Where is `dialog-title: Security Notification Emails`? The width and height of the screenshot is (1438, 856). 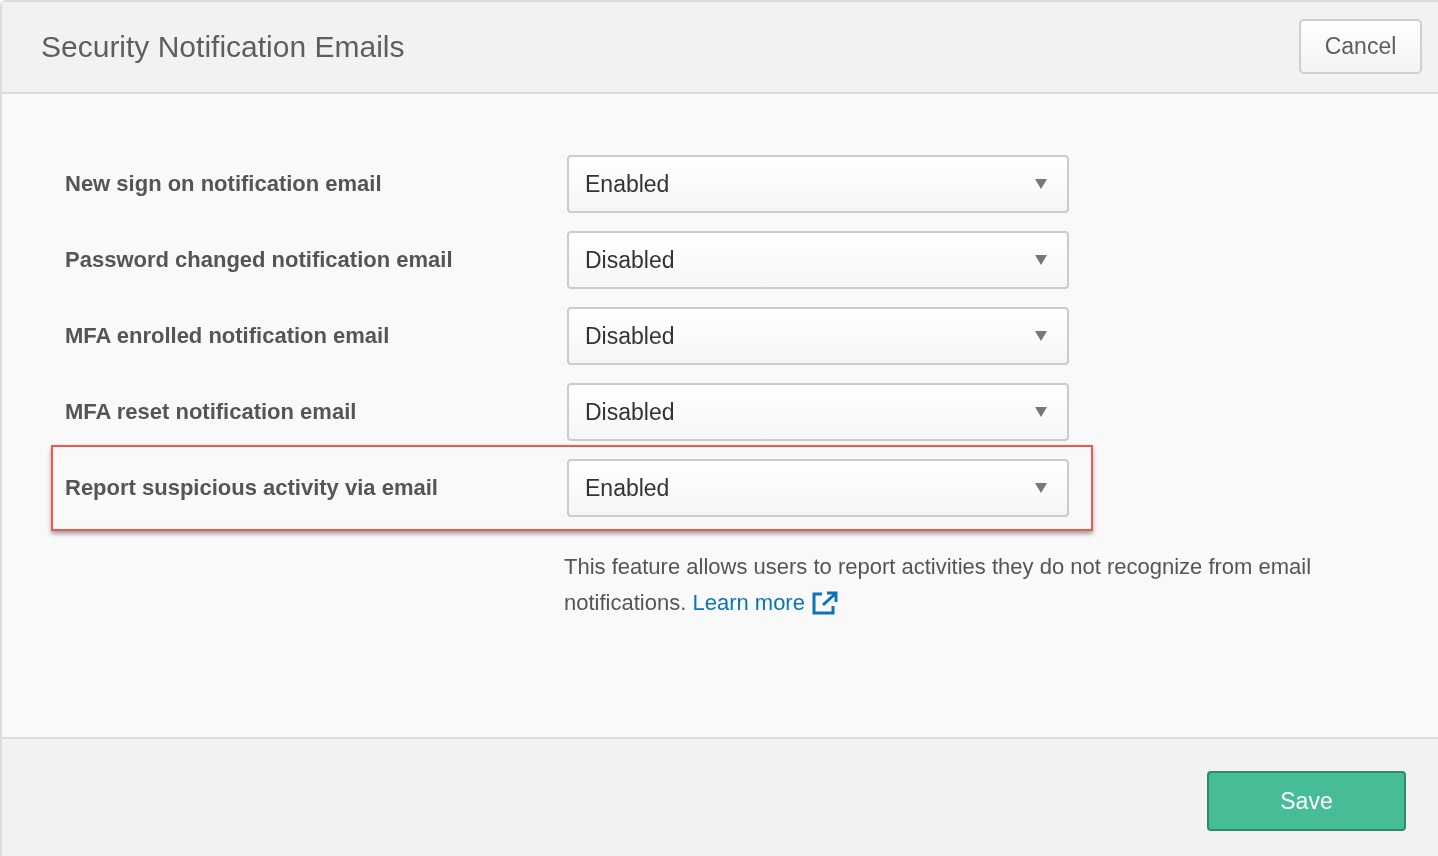
dialog-title: Security Notification Emails is located at coordinates (223, 47).